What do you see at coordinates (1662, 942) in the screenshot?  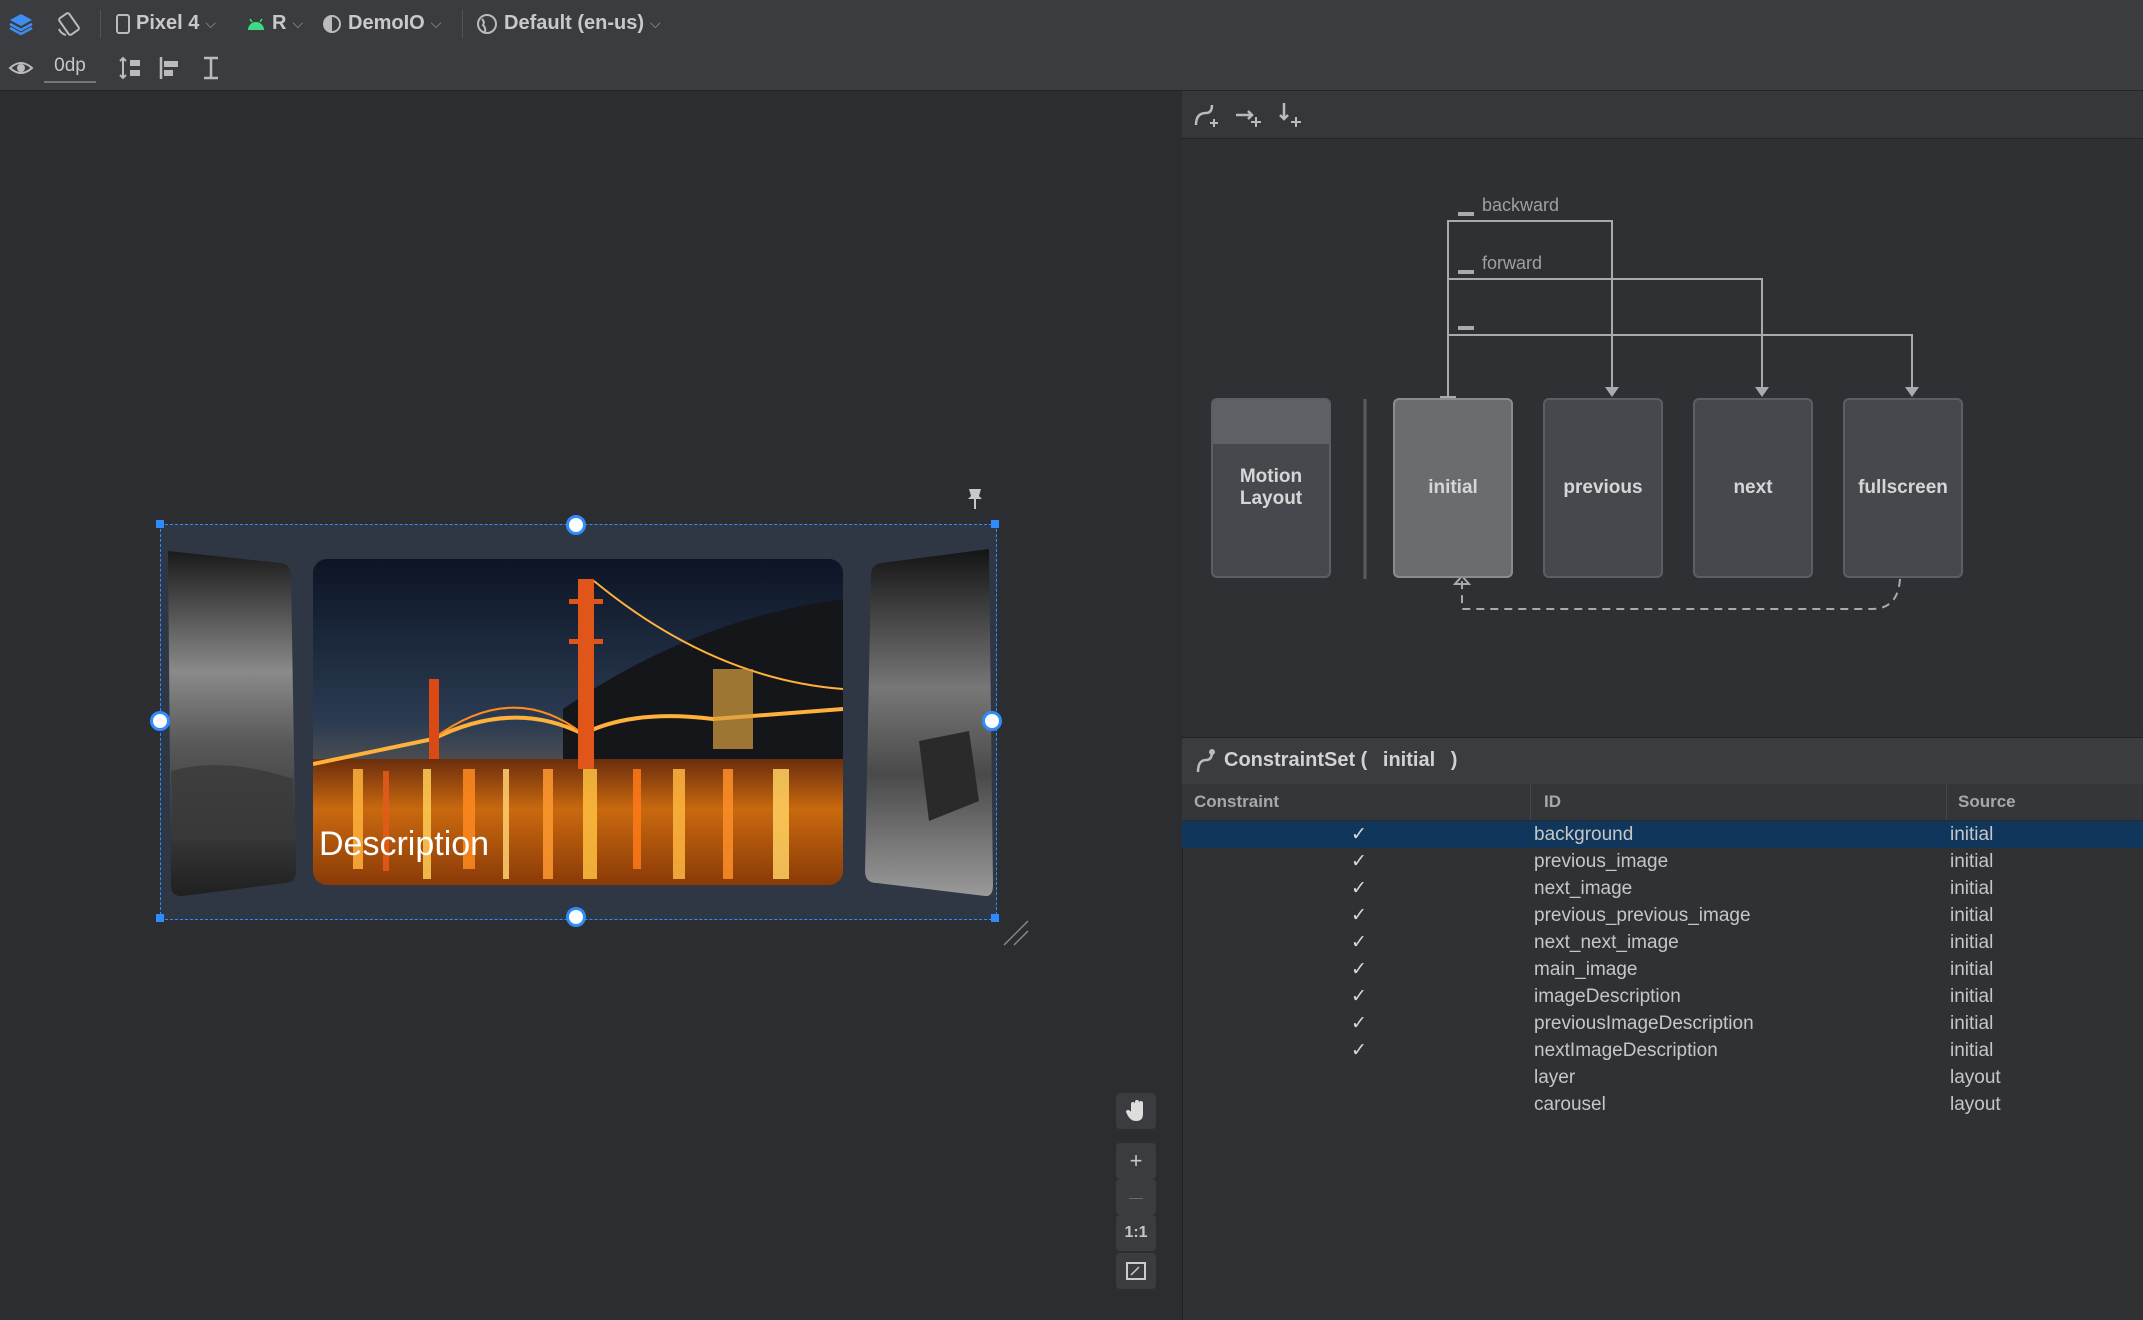 I see `table-row: ✓ next_next_image initial` at bounding box center [1662, 942].